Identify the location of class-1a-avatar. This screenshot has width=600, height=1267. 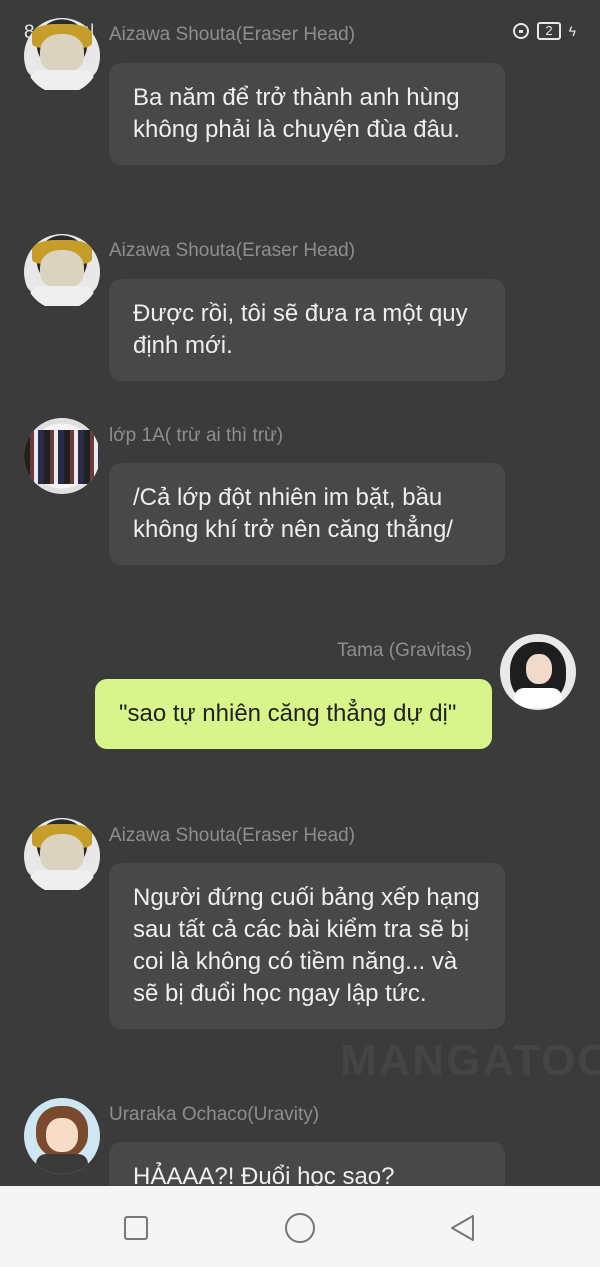
(62, 456).